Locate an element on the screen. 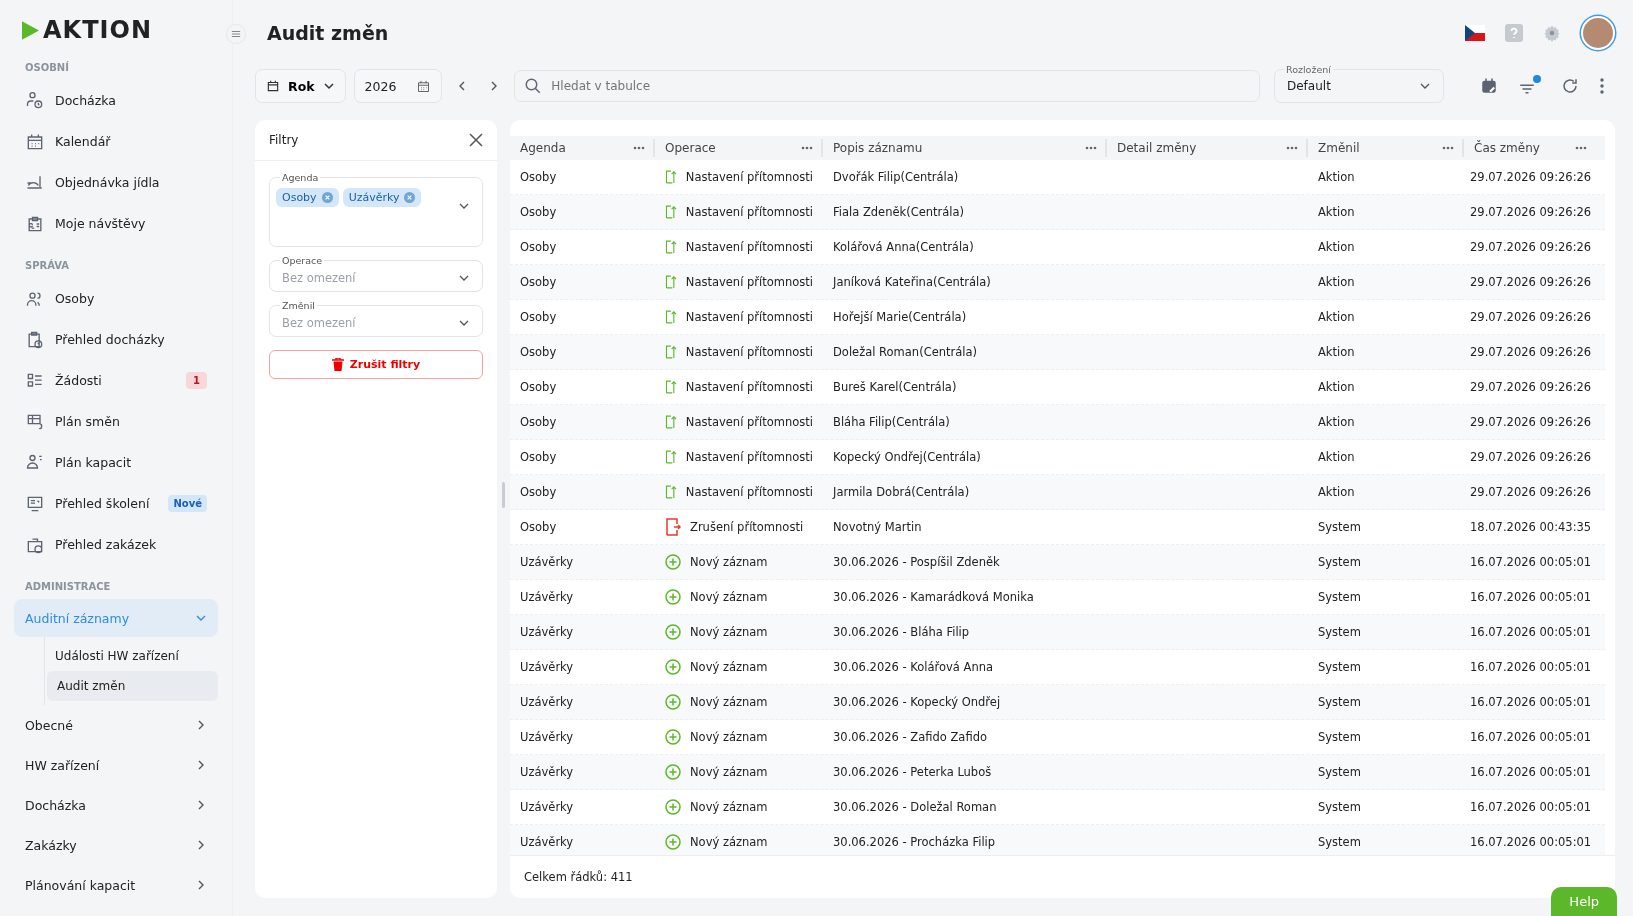  column-header: Popis záznamu is located at coordinates (965, 148).